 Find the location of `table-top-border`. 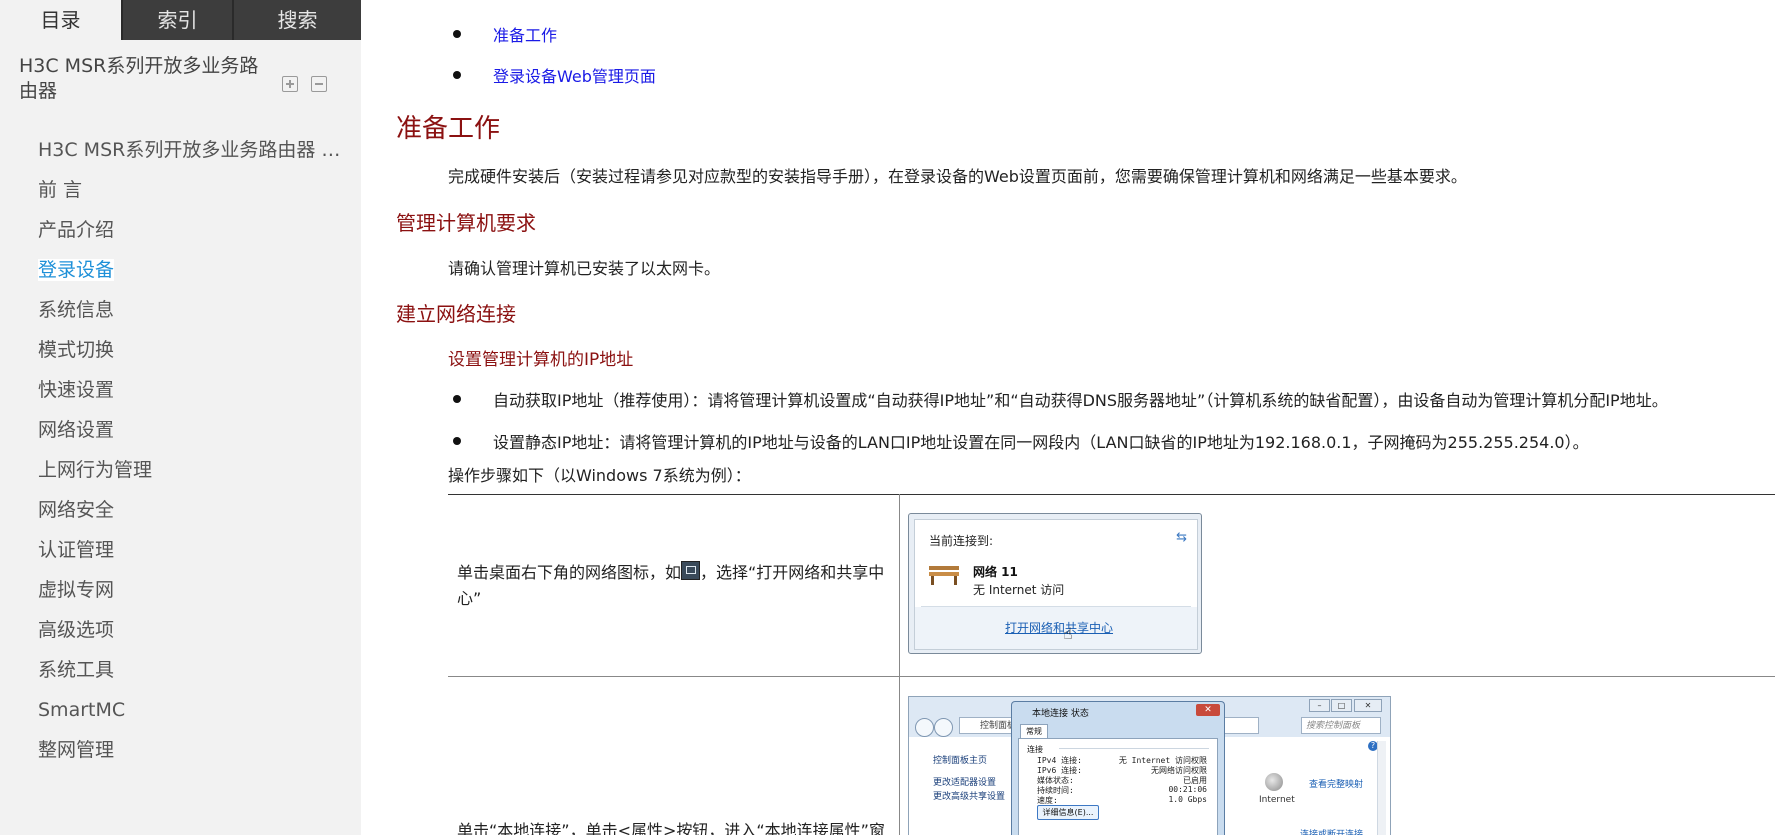

table-top-border is located at coordinates (1111, 494).